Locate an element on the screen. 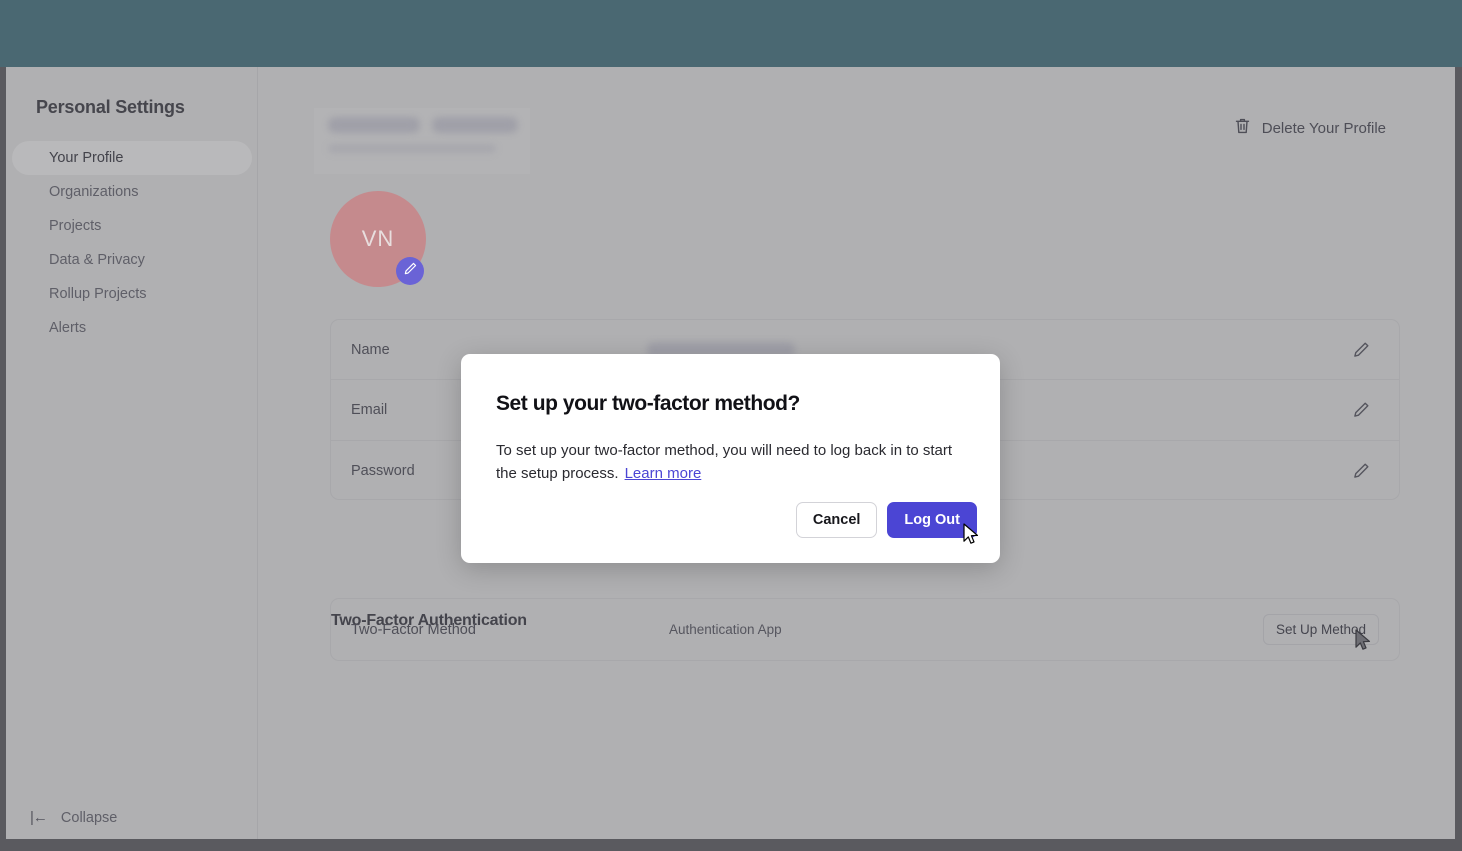 The height and width of the screenshot is (851, 1462). sidebar-item-rollup-projects: Rollup Projects is located at coordinates (132, 294).